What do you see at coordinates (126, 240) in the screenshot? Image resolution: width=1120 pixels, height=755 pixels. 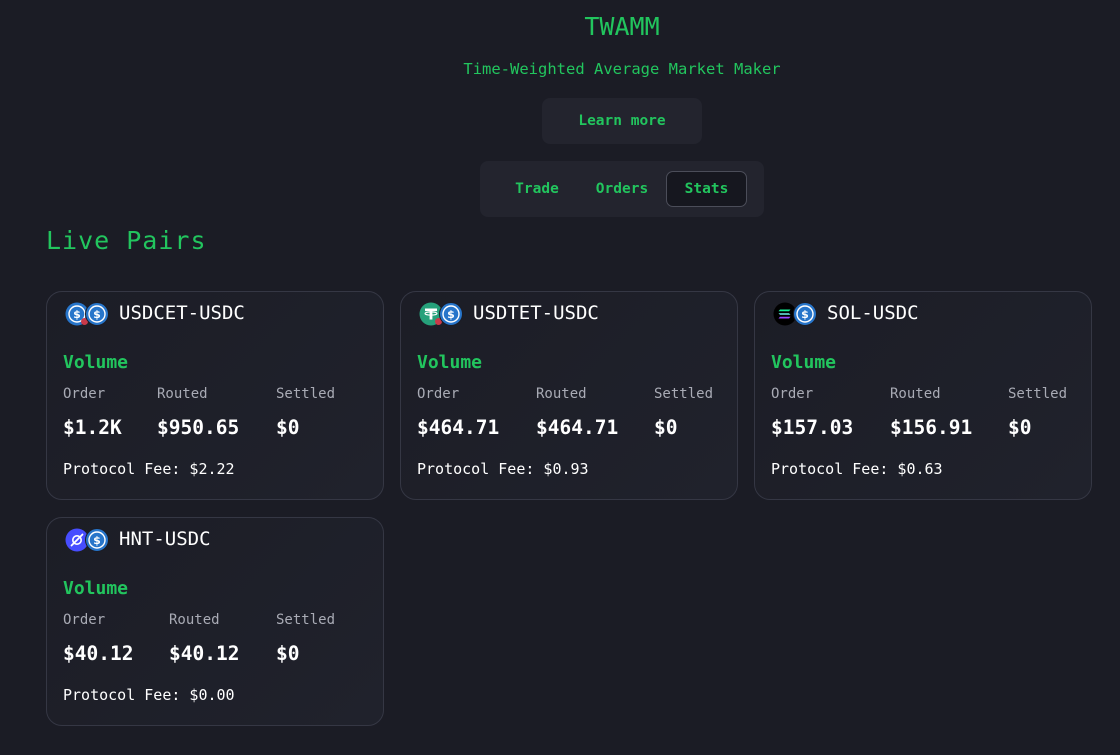 I see `section-title-live-pairs: Live Pairs` at bounding box center [126, 240].